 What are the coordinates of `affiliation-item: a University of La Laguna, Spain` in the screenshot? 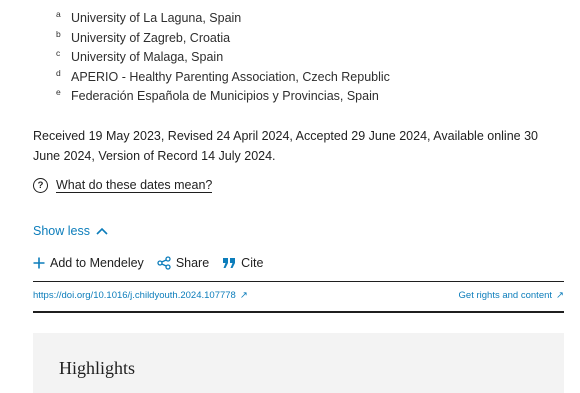 It's located at (223, 19).